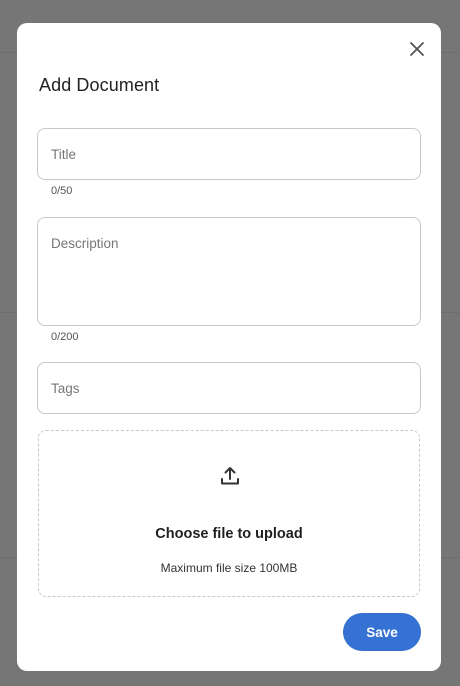 This screenshot has height=686, width=460. Describe the element at coordinates (230, 476) in the screenshot. I see `upload-icon` at that location.